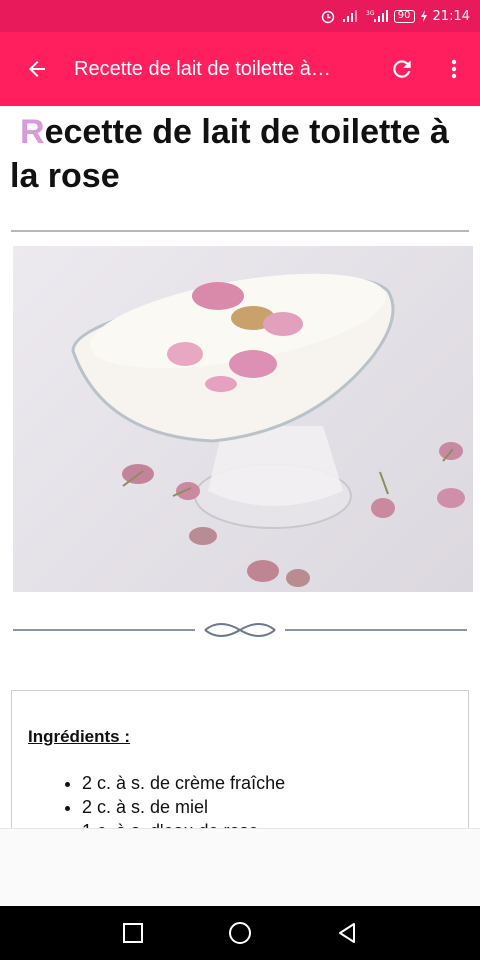 Image resolution: width=480 pixels, height=960 pixels. What do you see at coordinates (351, 16) in the screenshot?
I see `signal-icon` at bounding box center [351, 16].